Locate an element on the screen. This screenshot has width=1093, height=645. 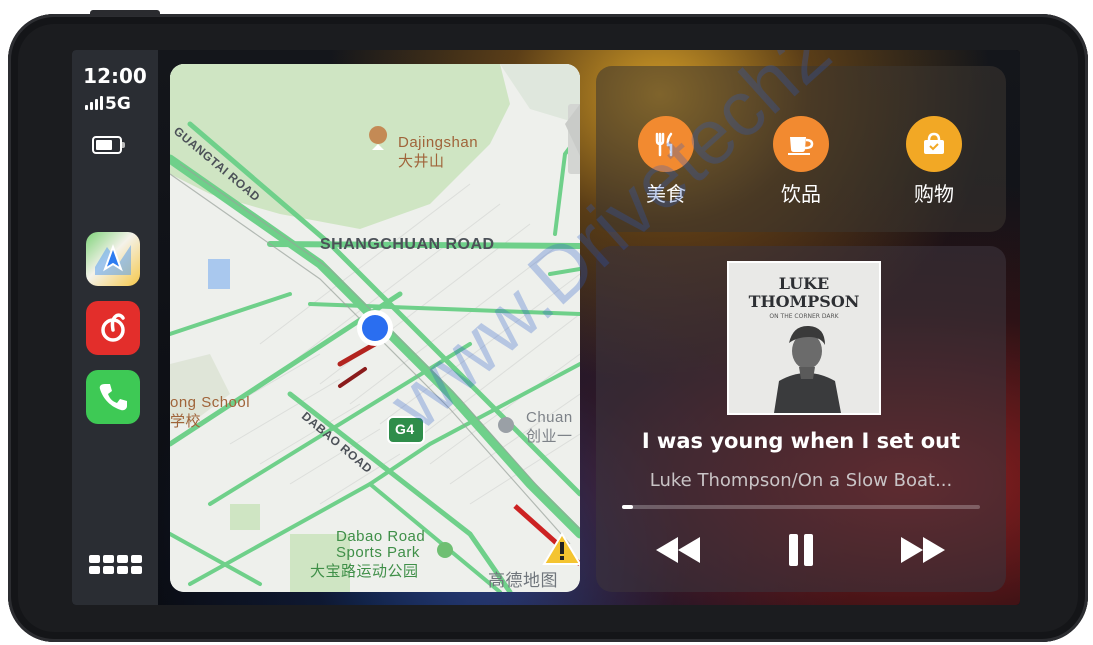
playback-progress-bar is located at coordinates (801, 507).